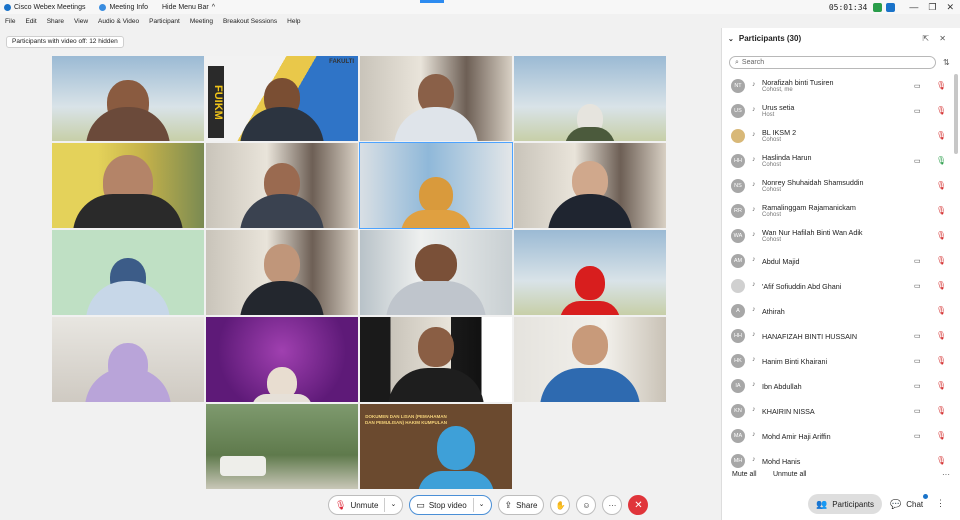 Image resolution: width=960 pixels, height=520 pixels. What do you see at coordinates (941, 160) in the screenshot?
I see `mic-on-icon: 🎙` at bounding box center [941, 160].